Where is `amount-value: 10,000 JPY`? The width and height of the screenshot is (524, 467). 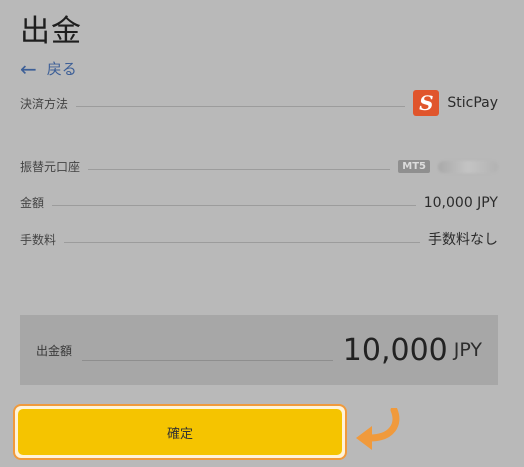
amount-value: 10,000 JPY is located at coordinates (460, 202).